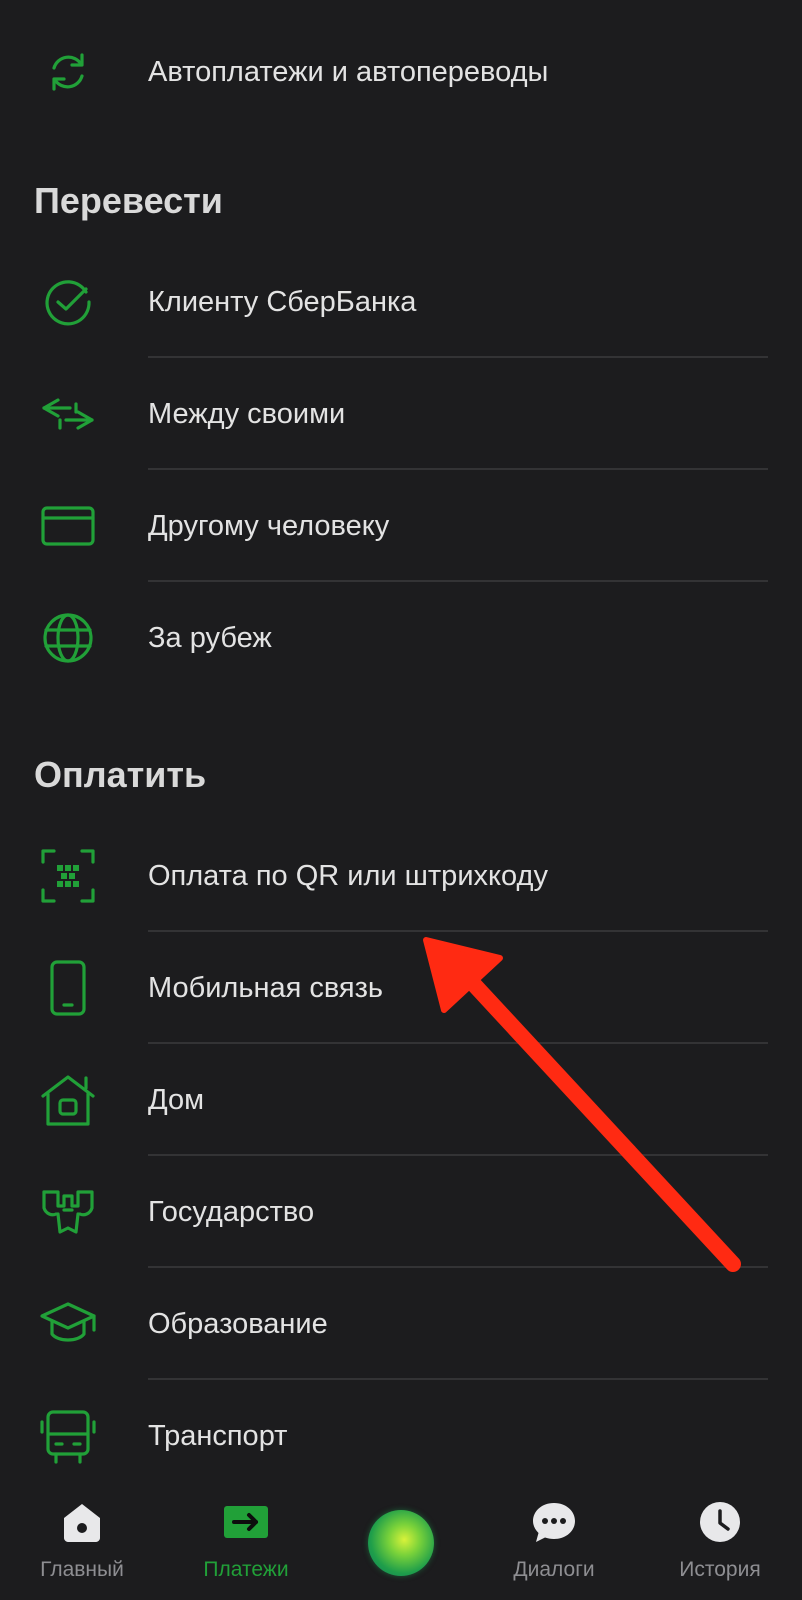 This screenshot has height=1600, width=802. I want to click on nav-item-payments: Платежи, so click(246, 1539).